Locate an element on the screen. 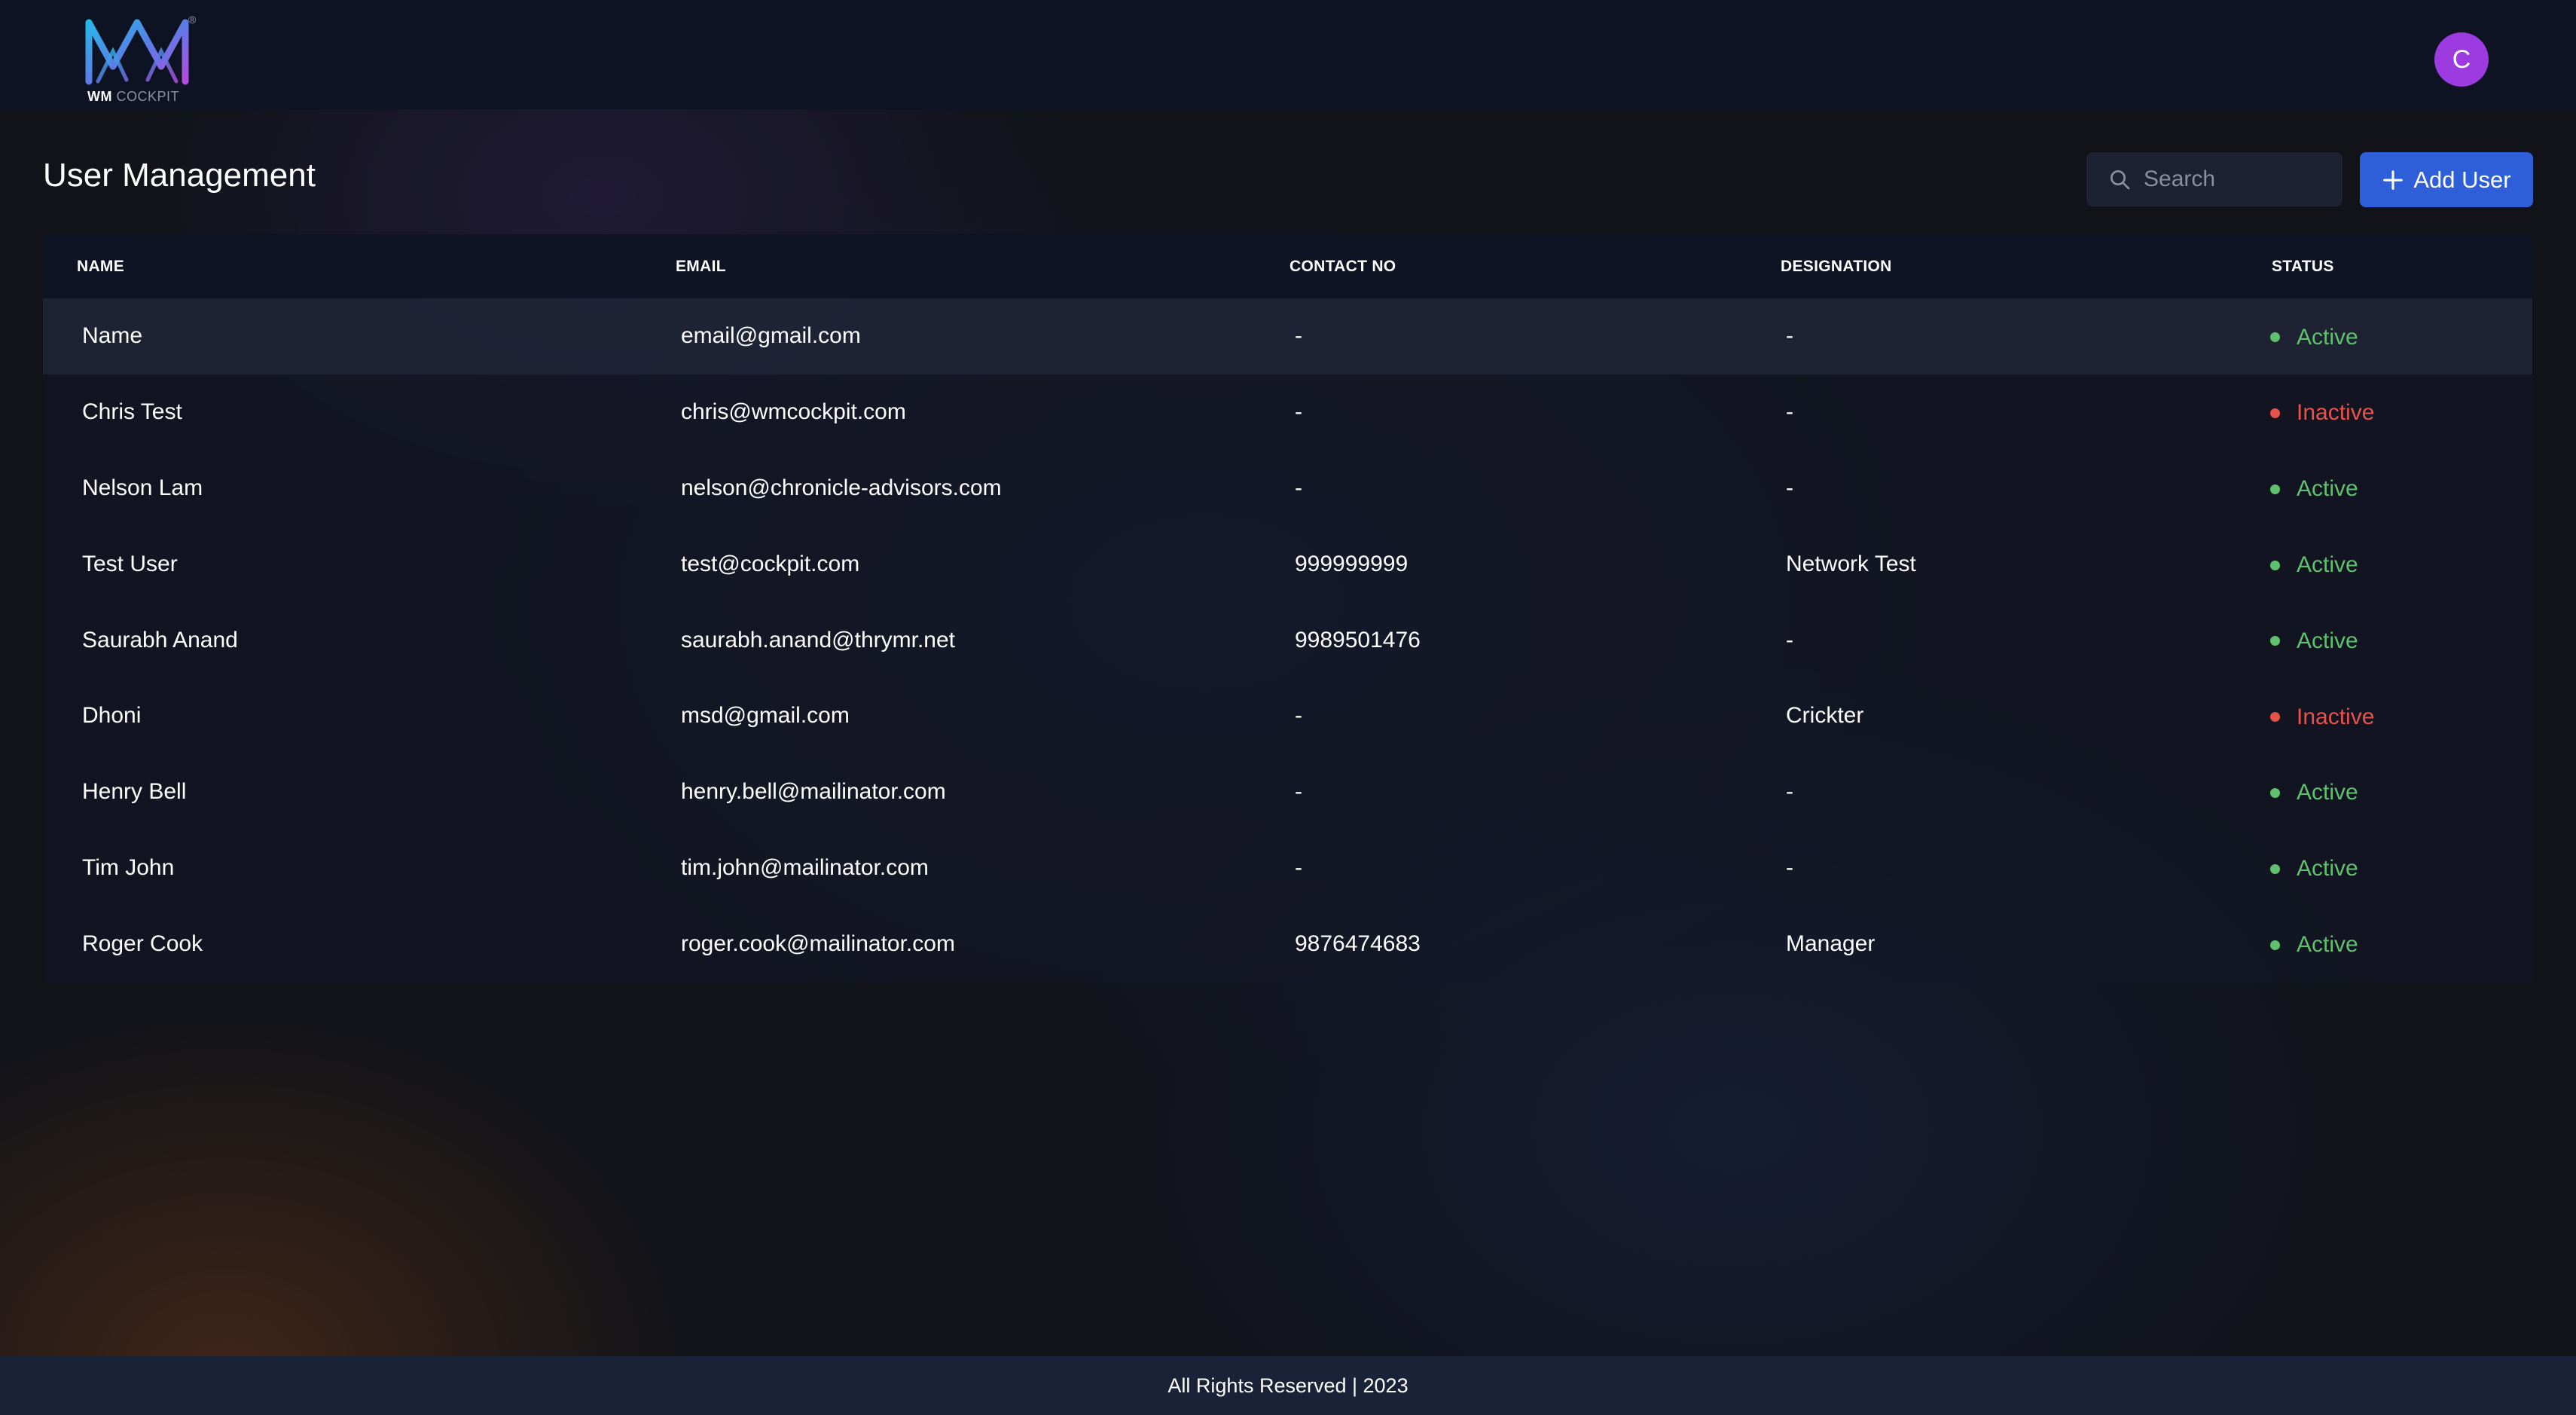 The height and width of the screenshot is (1415, 2576). column-header-contact: CONTACT NO is located at coordinates (1502, 266).